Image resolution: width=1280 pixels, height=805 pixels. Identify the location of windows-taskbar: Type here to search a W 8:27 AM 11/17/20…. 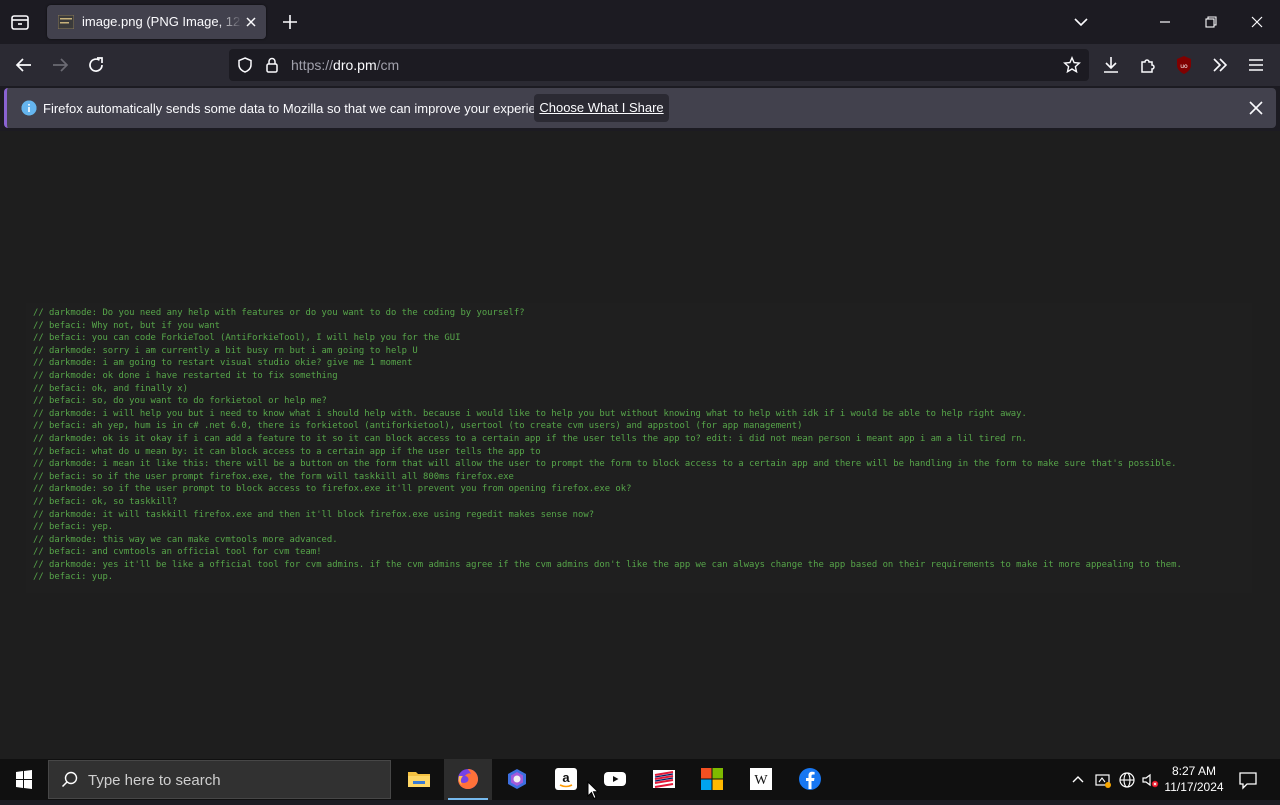
(640, 779).